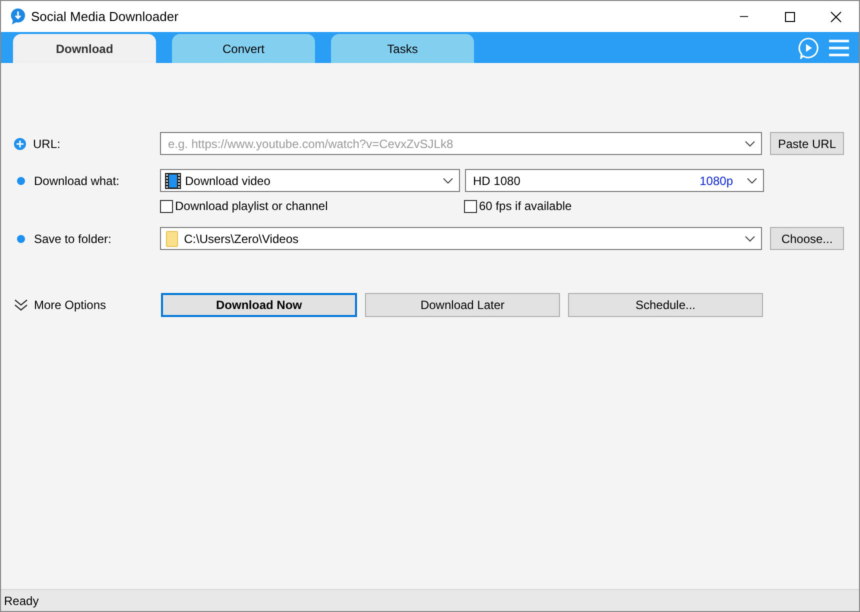 The width and height of the screenshot is (860, 612). What do you see at coordinates (518, 206) in the screenshot?
I see `checkbox: 60 fps if available` at bounding box center [518, 206].